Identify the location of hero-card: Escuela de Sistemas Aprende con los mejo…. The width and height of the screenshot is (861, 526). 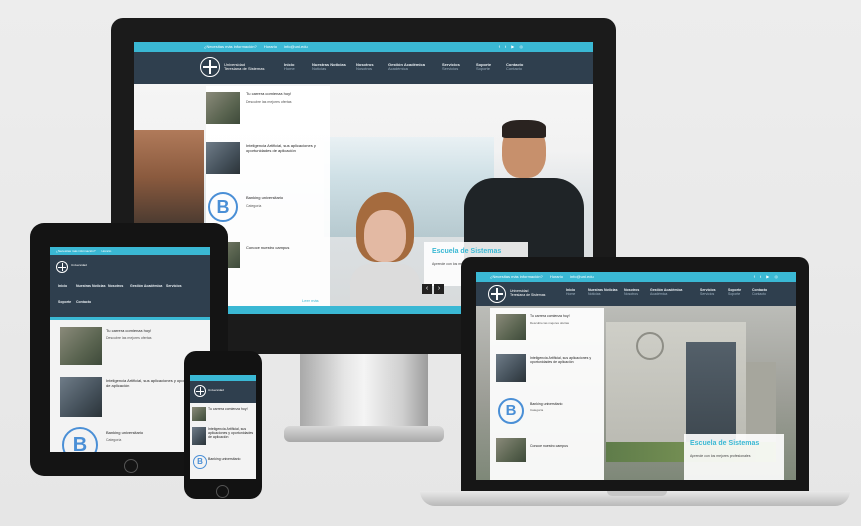
(734, 457).